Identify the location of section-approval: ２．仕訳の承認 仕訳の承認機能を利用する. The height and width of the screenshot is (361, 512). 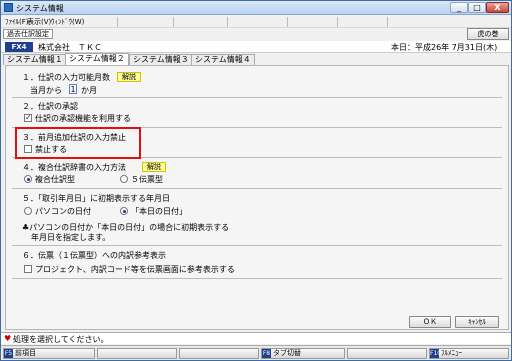
(122, 114).